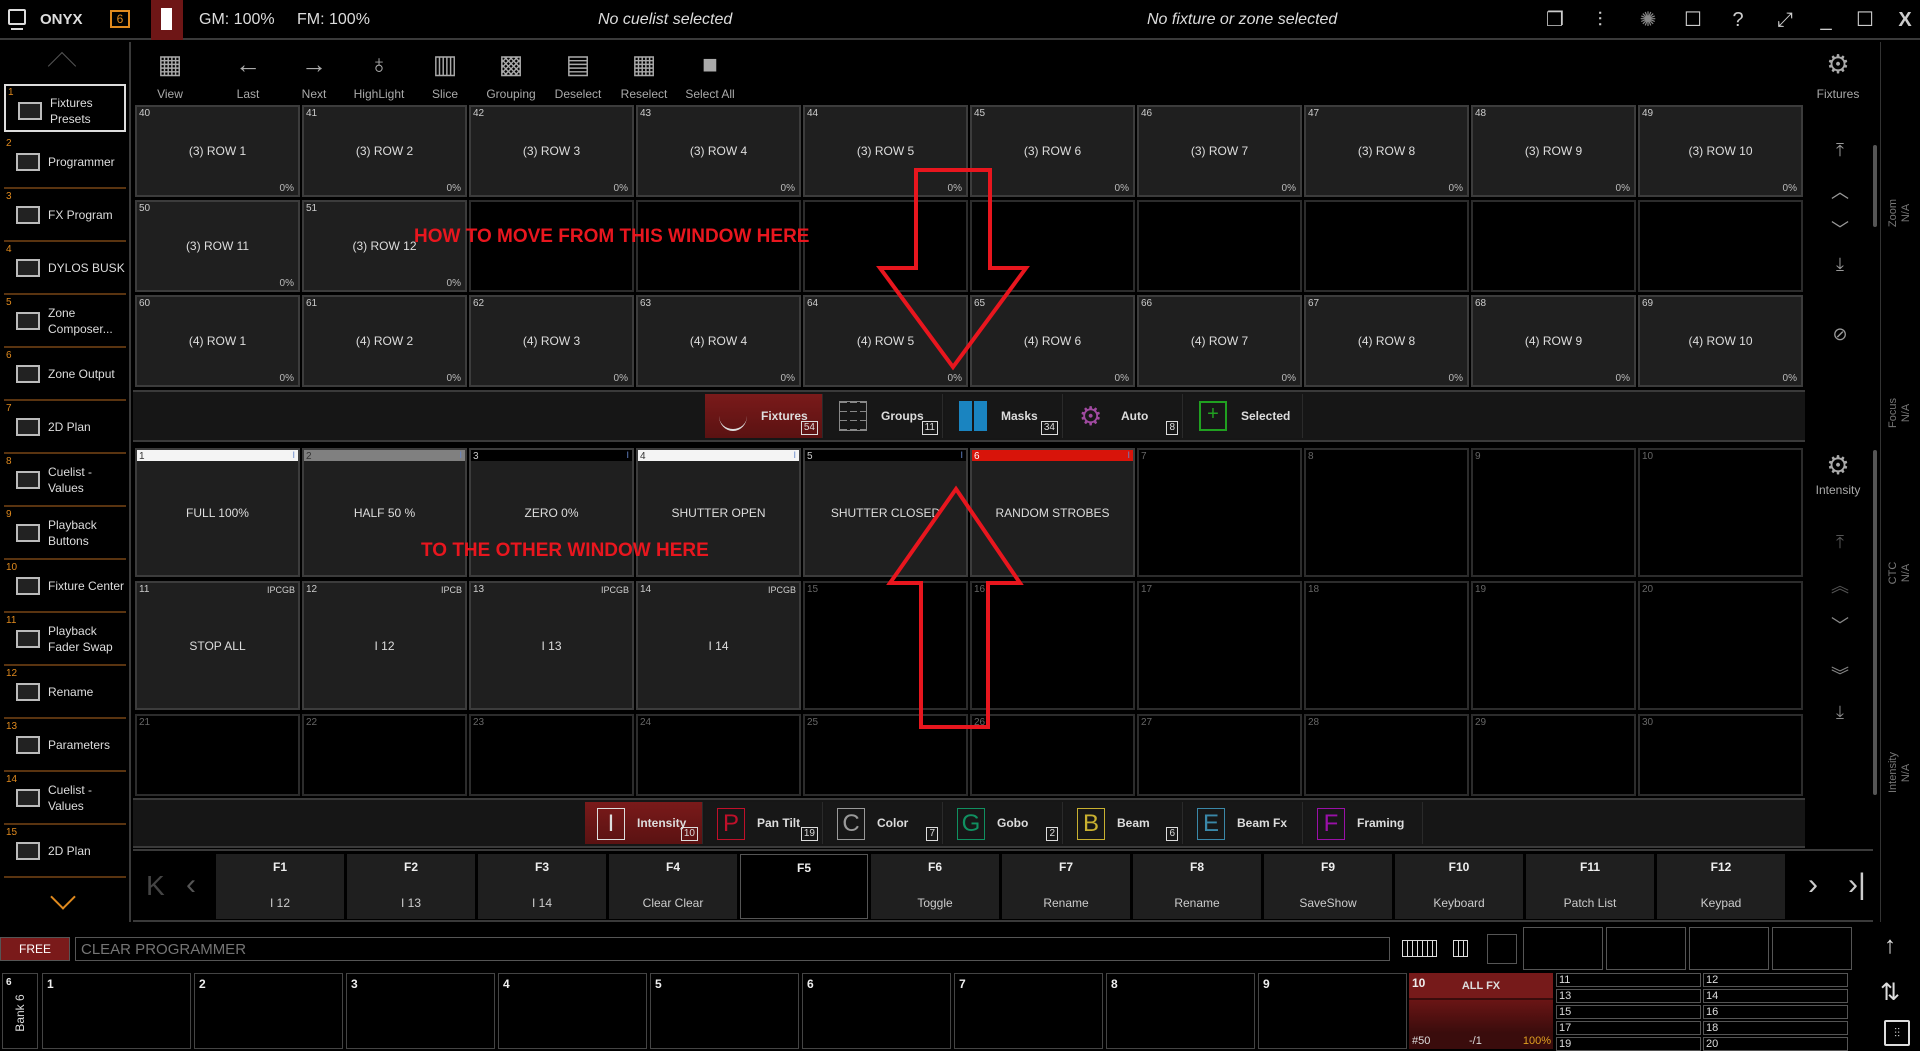  I want to click on toolbar-slice-button: ▥ Slice, so click(445, 73).